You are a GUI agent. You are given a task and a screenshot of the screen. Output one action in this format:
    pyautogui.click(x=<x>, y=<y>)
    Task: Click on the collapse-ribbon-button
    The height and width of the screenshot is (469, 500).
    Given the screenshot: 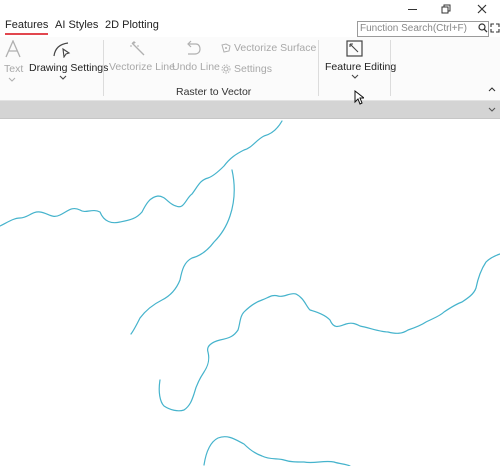 What is the action you would take?
    pyautogui.click(x=492, y=89)
    